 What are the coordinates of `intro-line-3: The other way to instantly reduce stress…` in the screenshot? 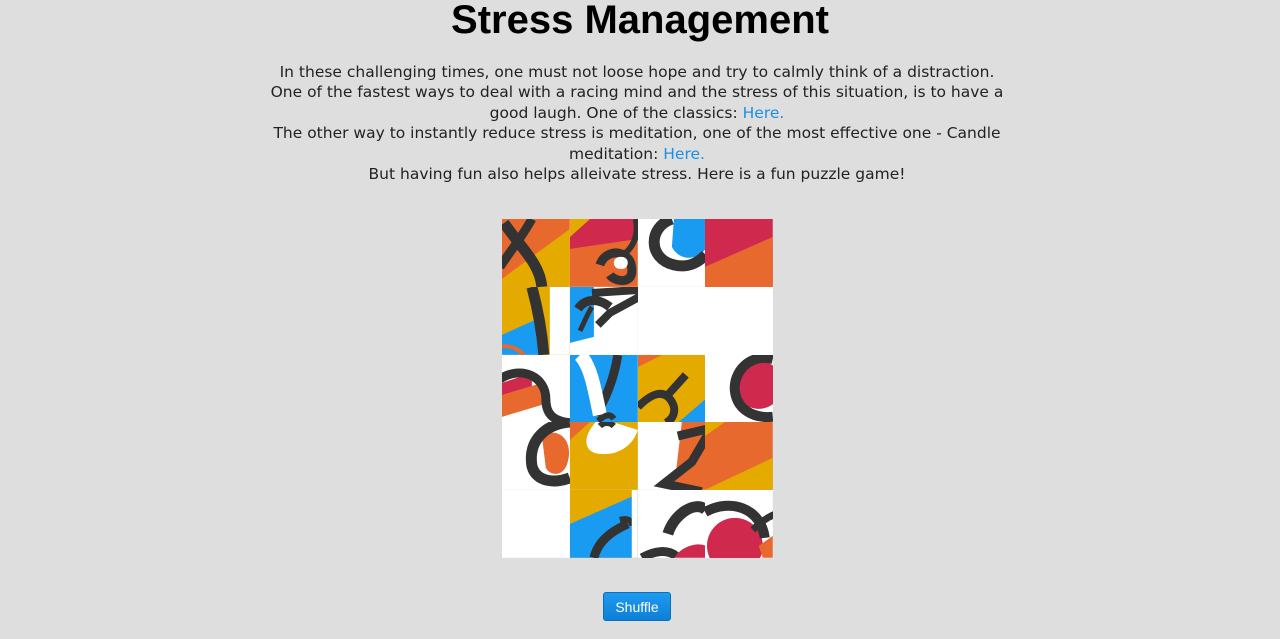 It's located at (637, 143).